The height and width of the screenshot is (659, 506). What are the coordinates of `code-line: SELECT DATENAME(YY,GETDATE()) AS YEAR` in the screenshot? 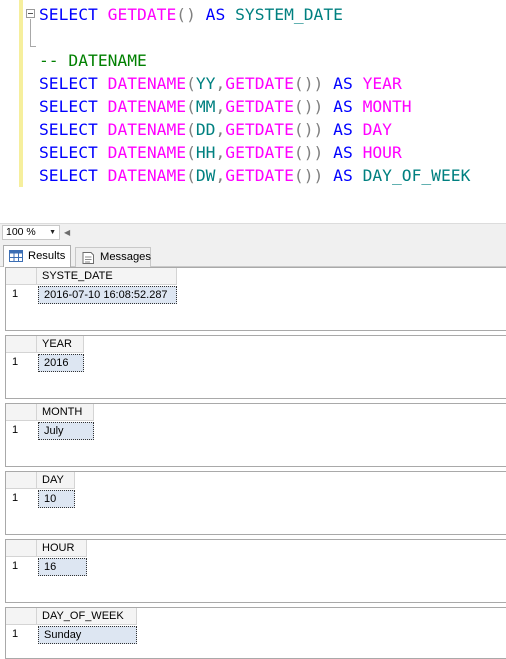 It's located at (220, 83).